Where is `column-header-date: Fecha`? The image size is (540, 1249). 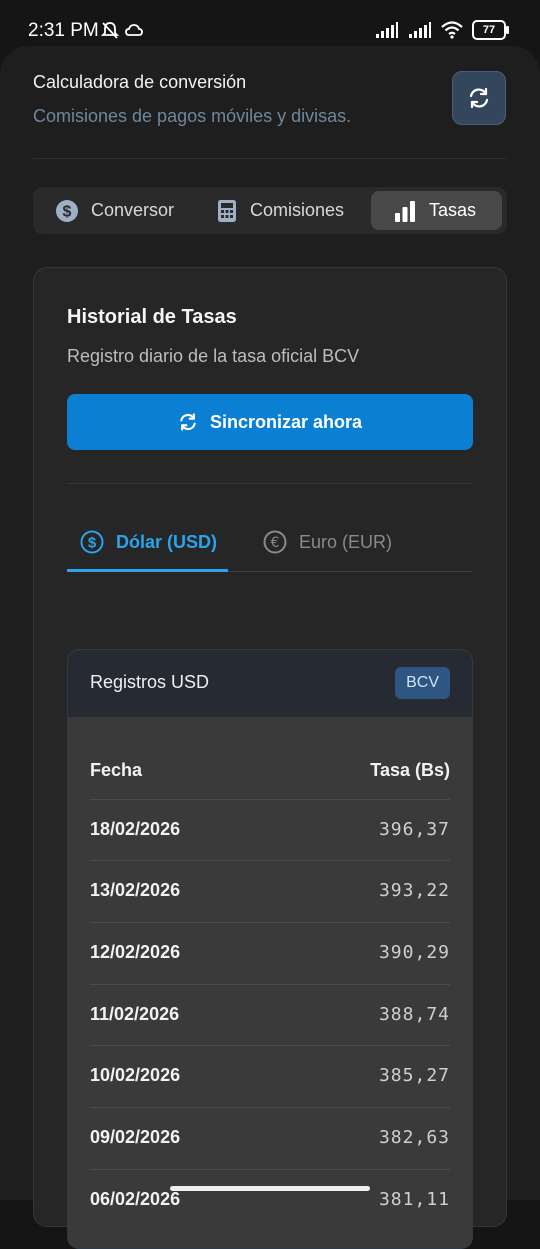
column-header-date: Fecha is located at coordinates (116, 770).